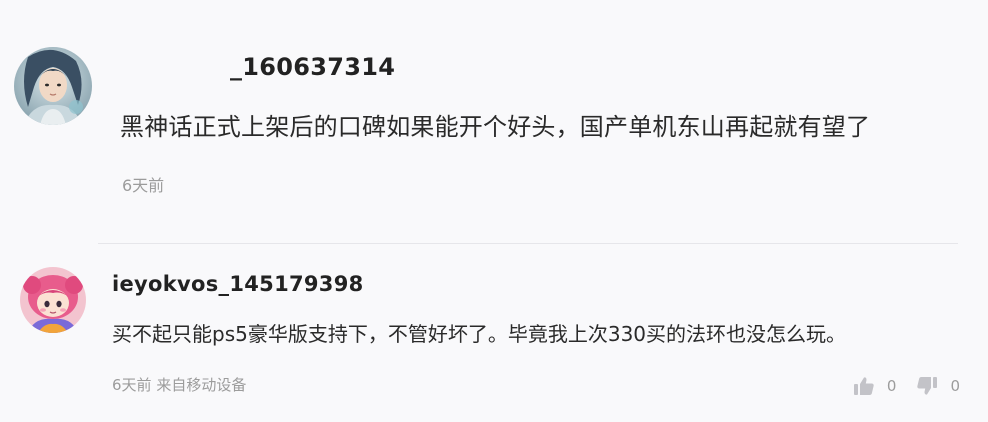  I want to click on avatar-anime-character-icon, so click(53, 86).